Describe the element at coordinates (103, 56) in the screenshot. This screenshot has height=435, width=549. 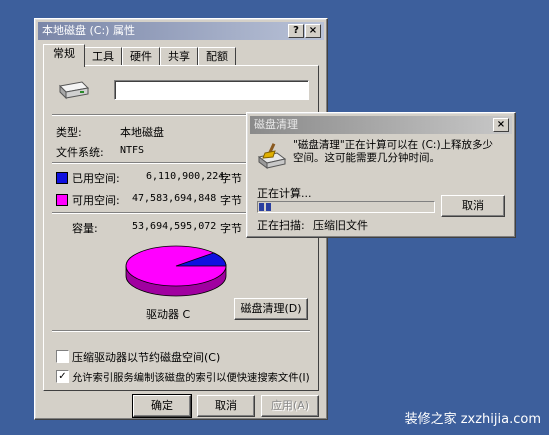
I see `tab-tools: 工具` at that location.